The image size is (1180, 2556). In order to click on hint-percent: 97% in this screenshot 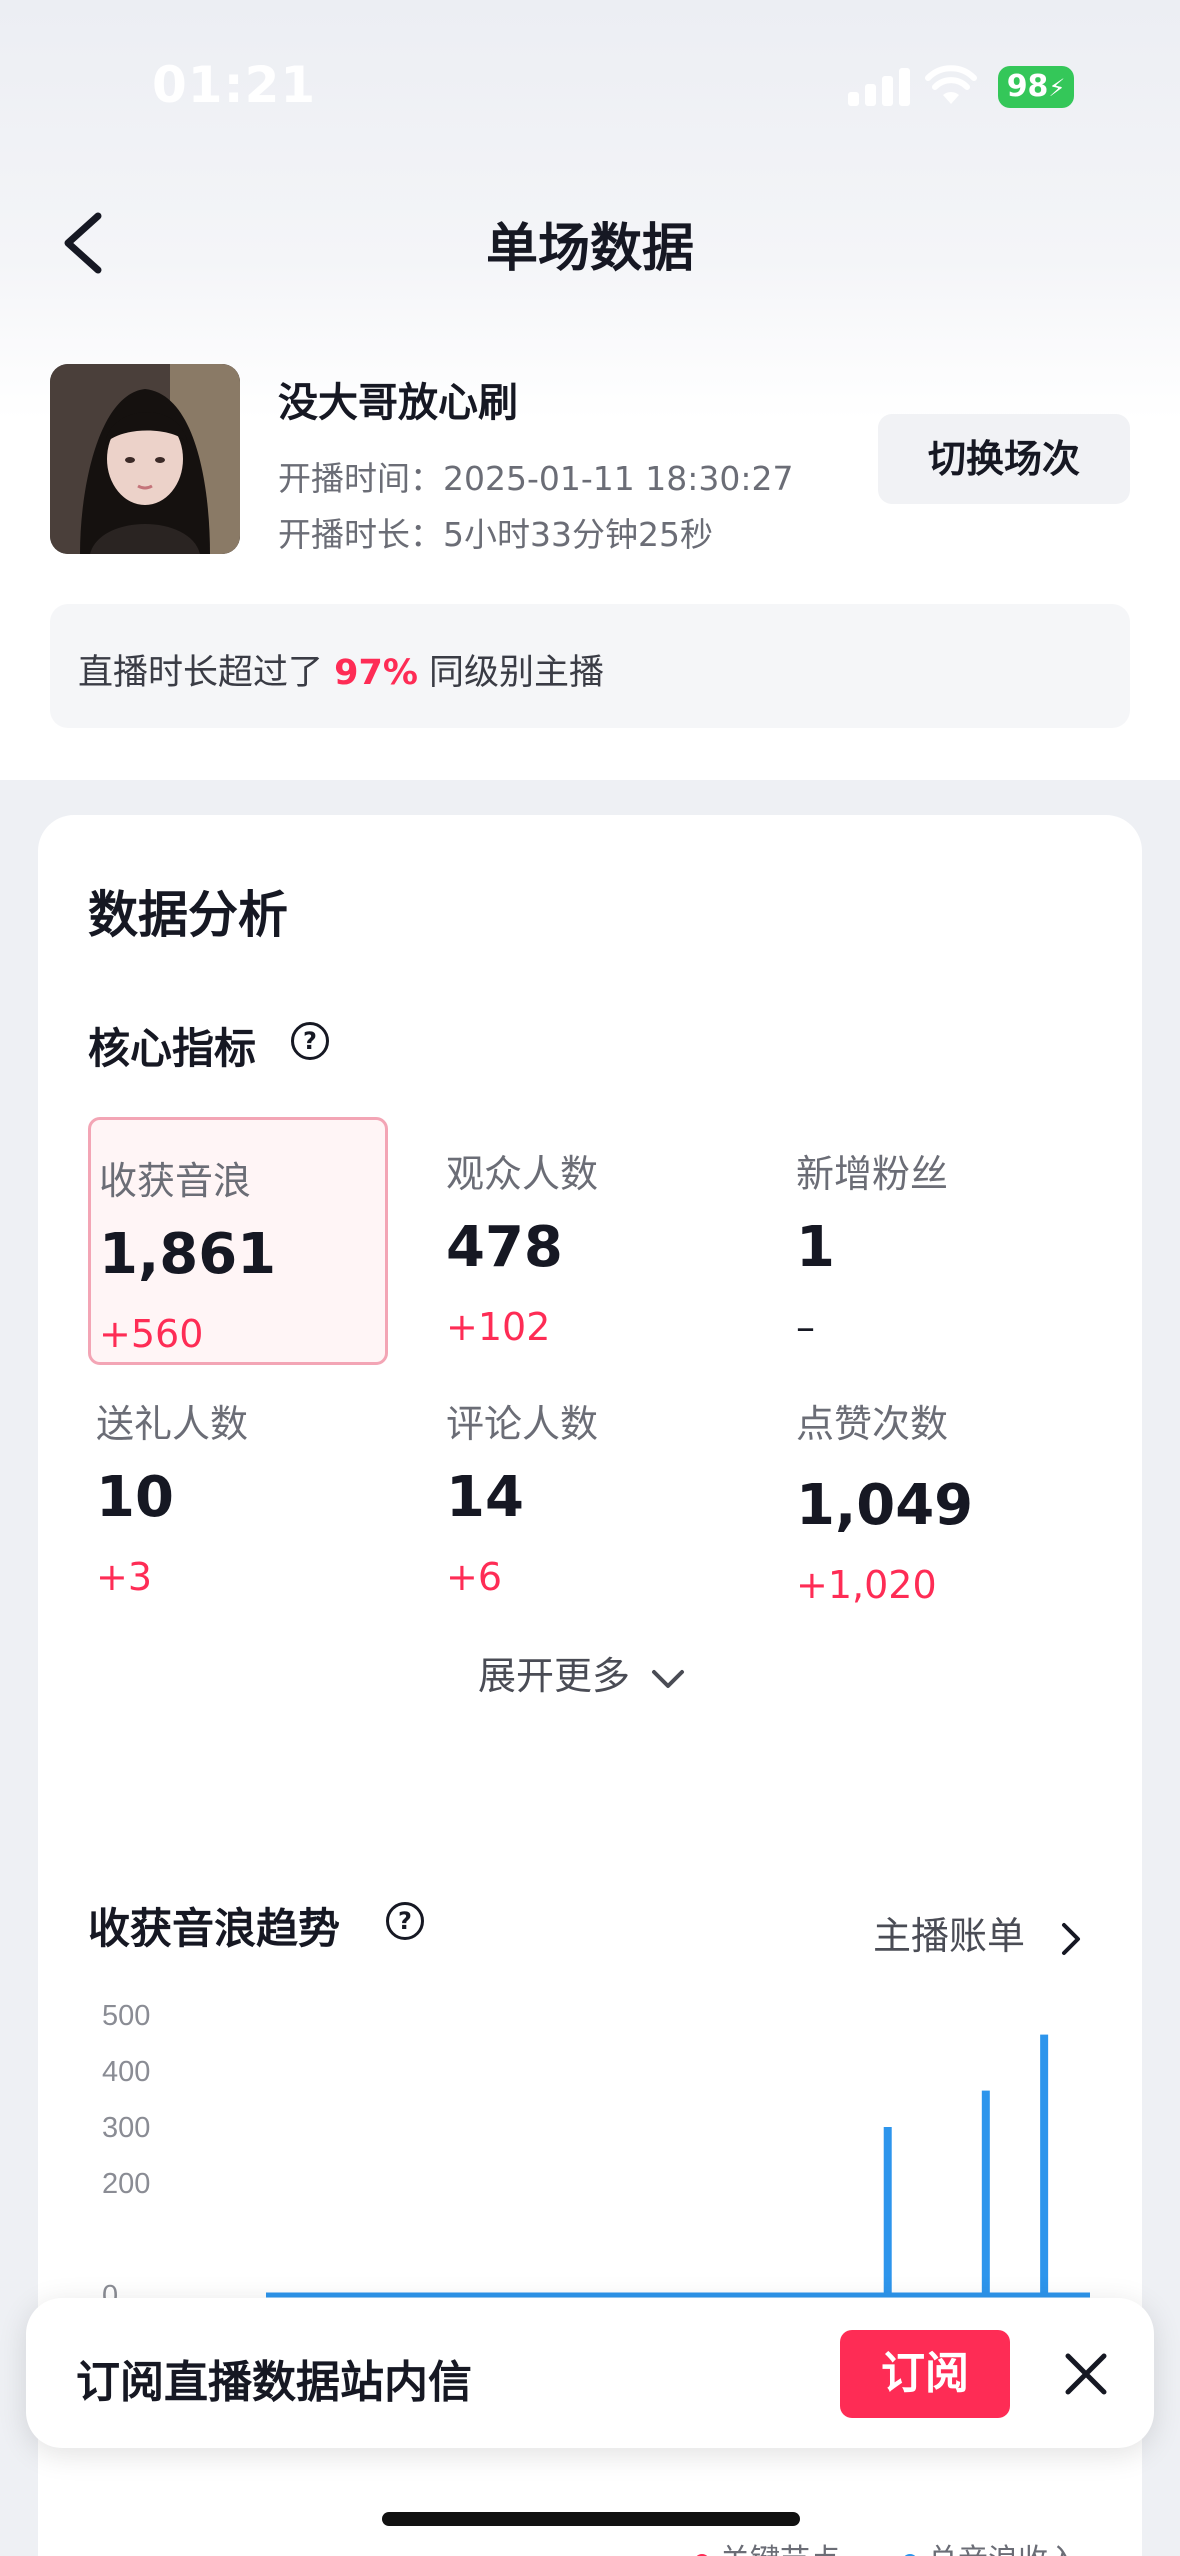, I will do `click(376, 673)`.